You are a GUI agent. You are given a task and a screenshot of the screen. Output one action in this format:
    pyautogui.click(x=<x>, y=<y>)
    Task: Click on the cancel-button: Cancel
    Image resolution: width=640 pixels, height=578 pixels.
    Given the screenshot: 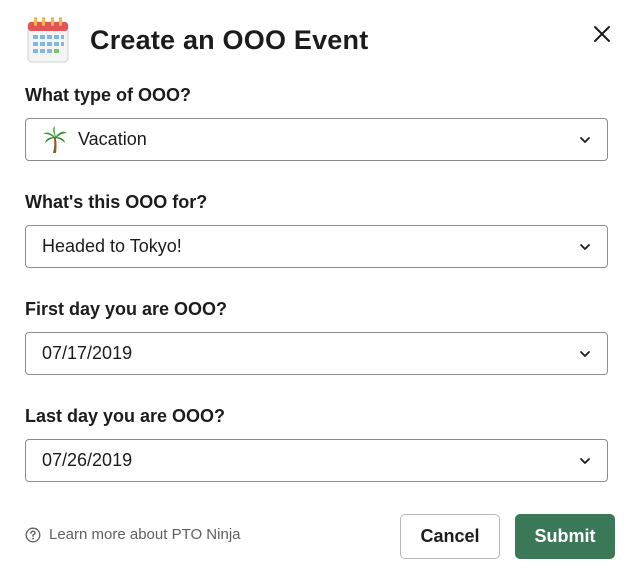 What is the action you would take?
    pyautogui.click(x=450, y=536)
    